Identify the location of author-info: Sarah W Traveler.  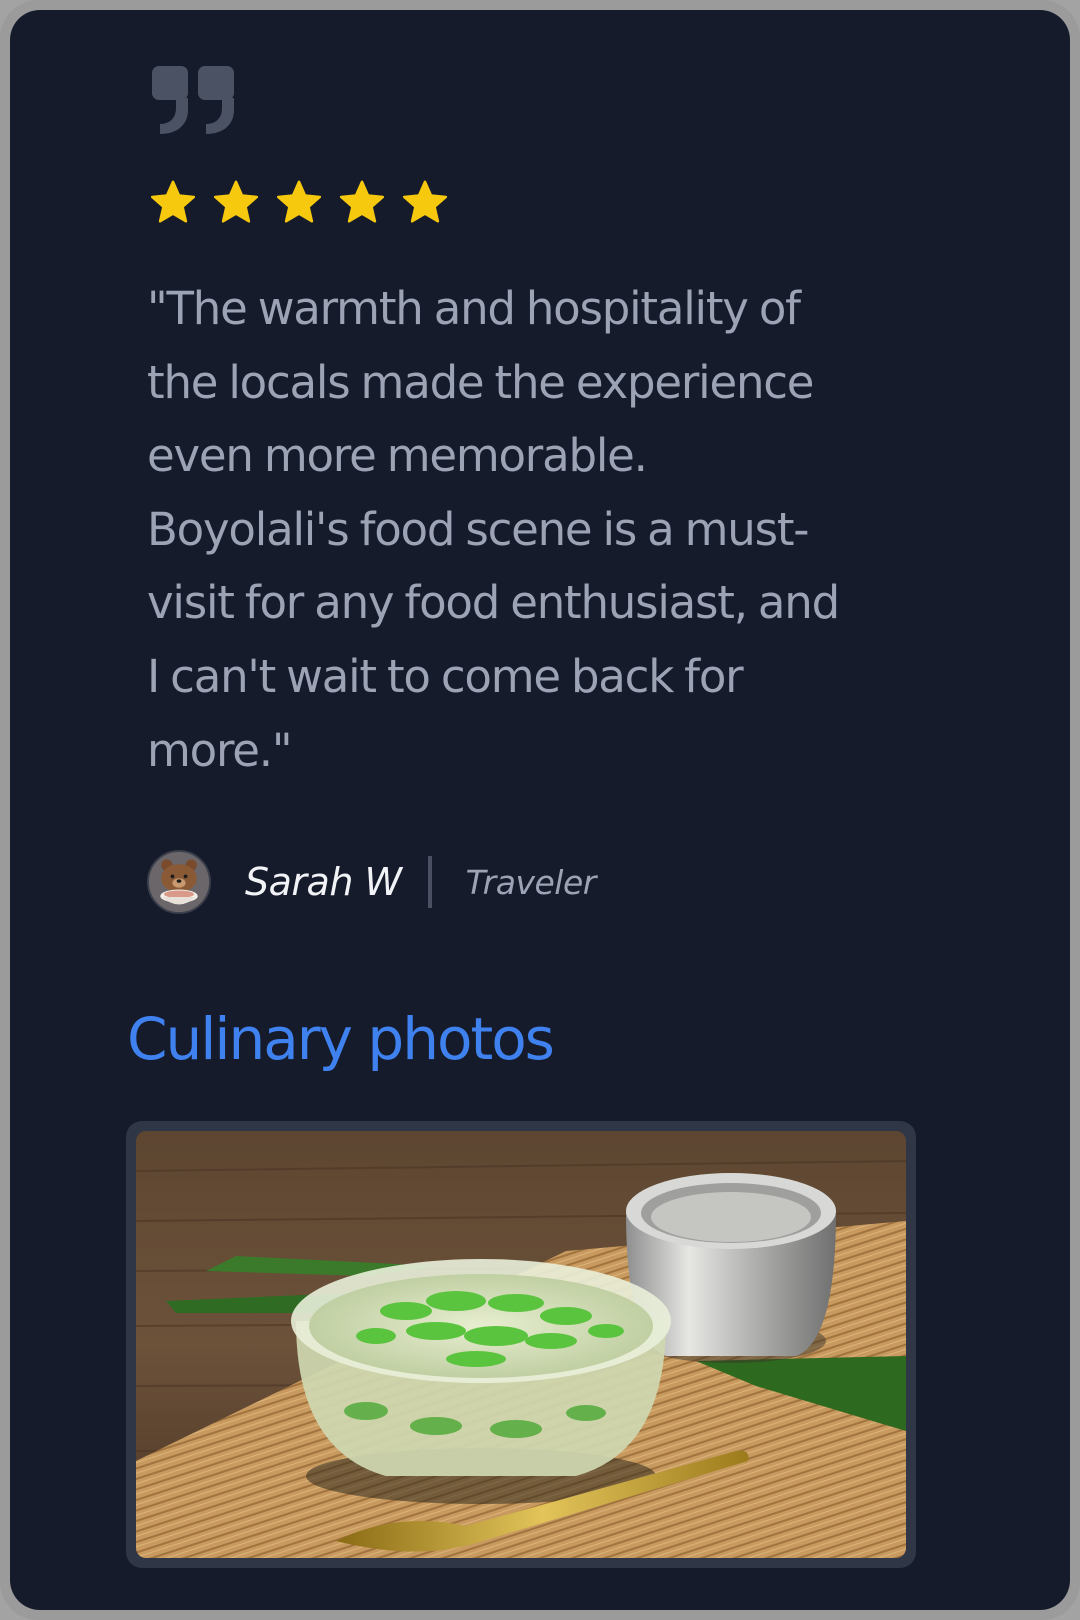
(371, 882).